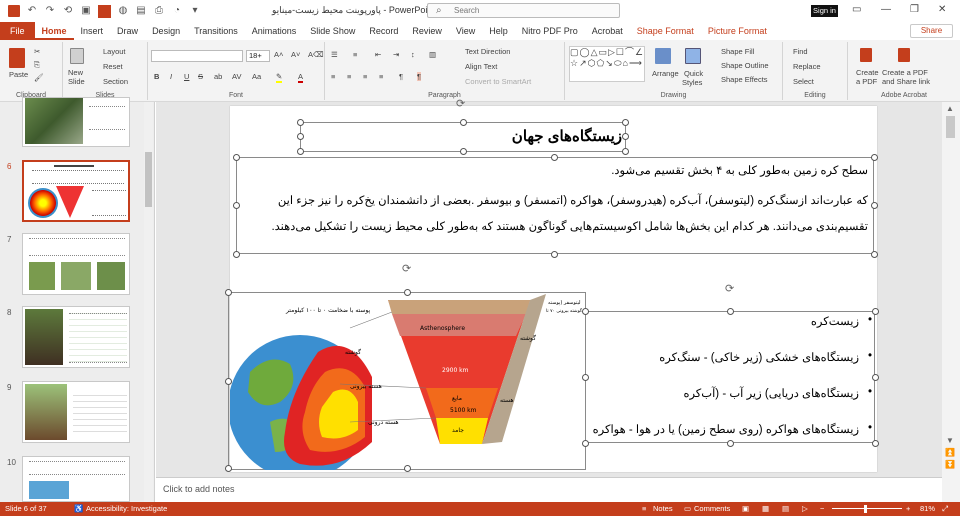 The height and width of the screenshot is (516, 960). Describe the element at coordinates (665, 31) in the screenshot. I see `tab-shape-format: Shape Format` at that location.